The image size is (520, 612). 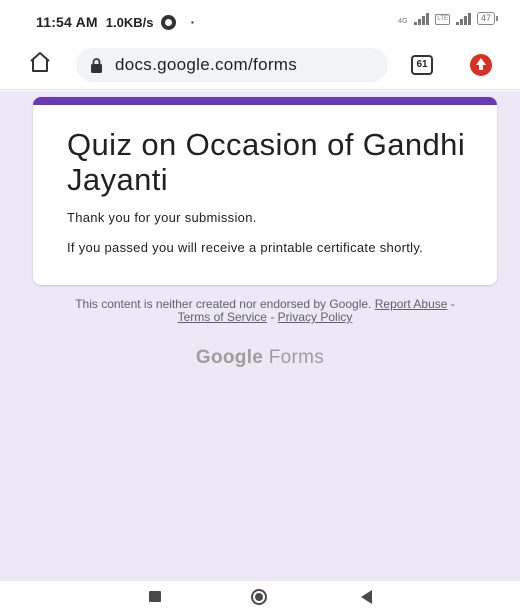 I want to click on address-bar: docs.google.com/forms, so click(x=232, y=65).